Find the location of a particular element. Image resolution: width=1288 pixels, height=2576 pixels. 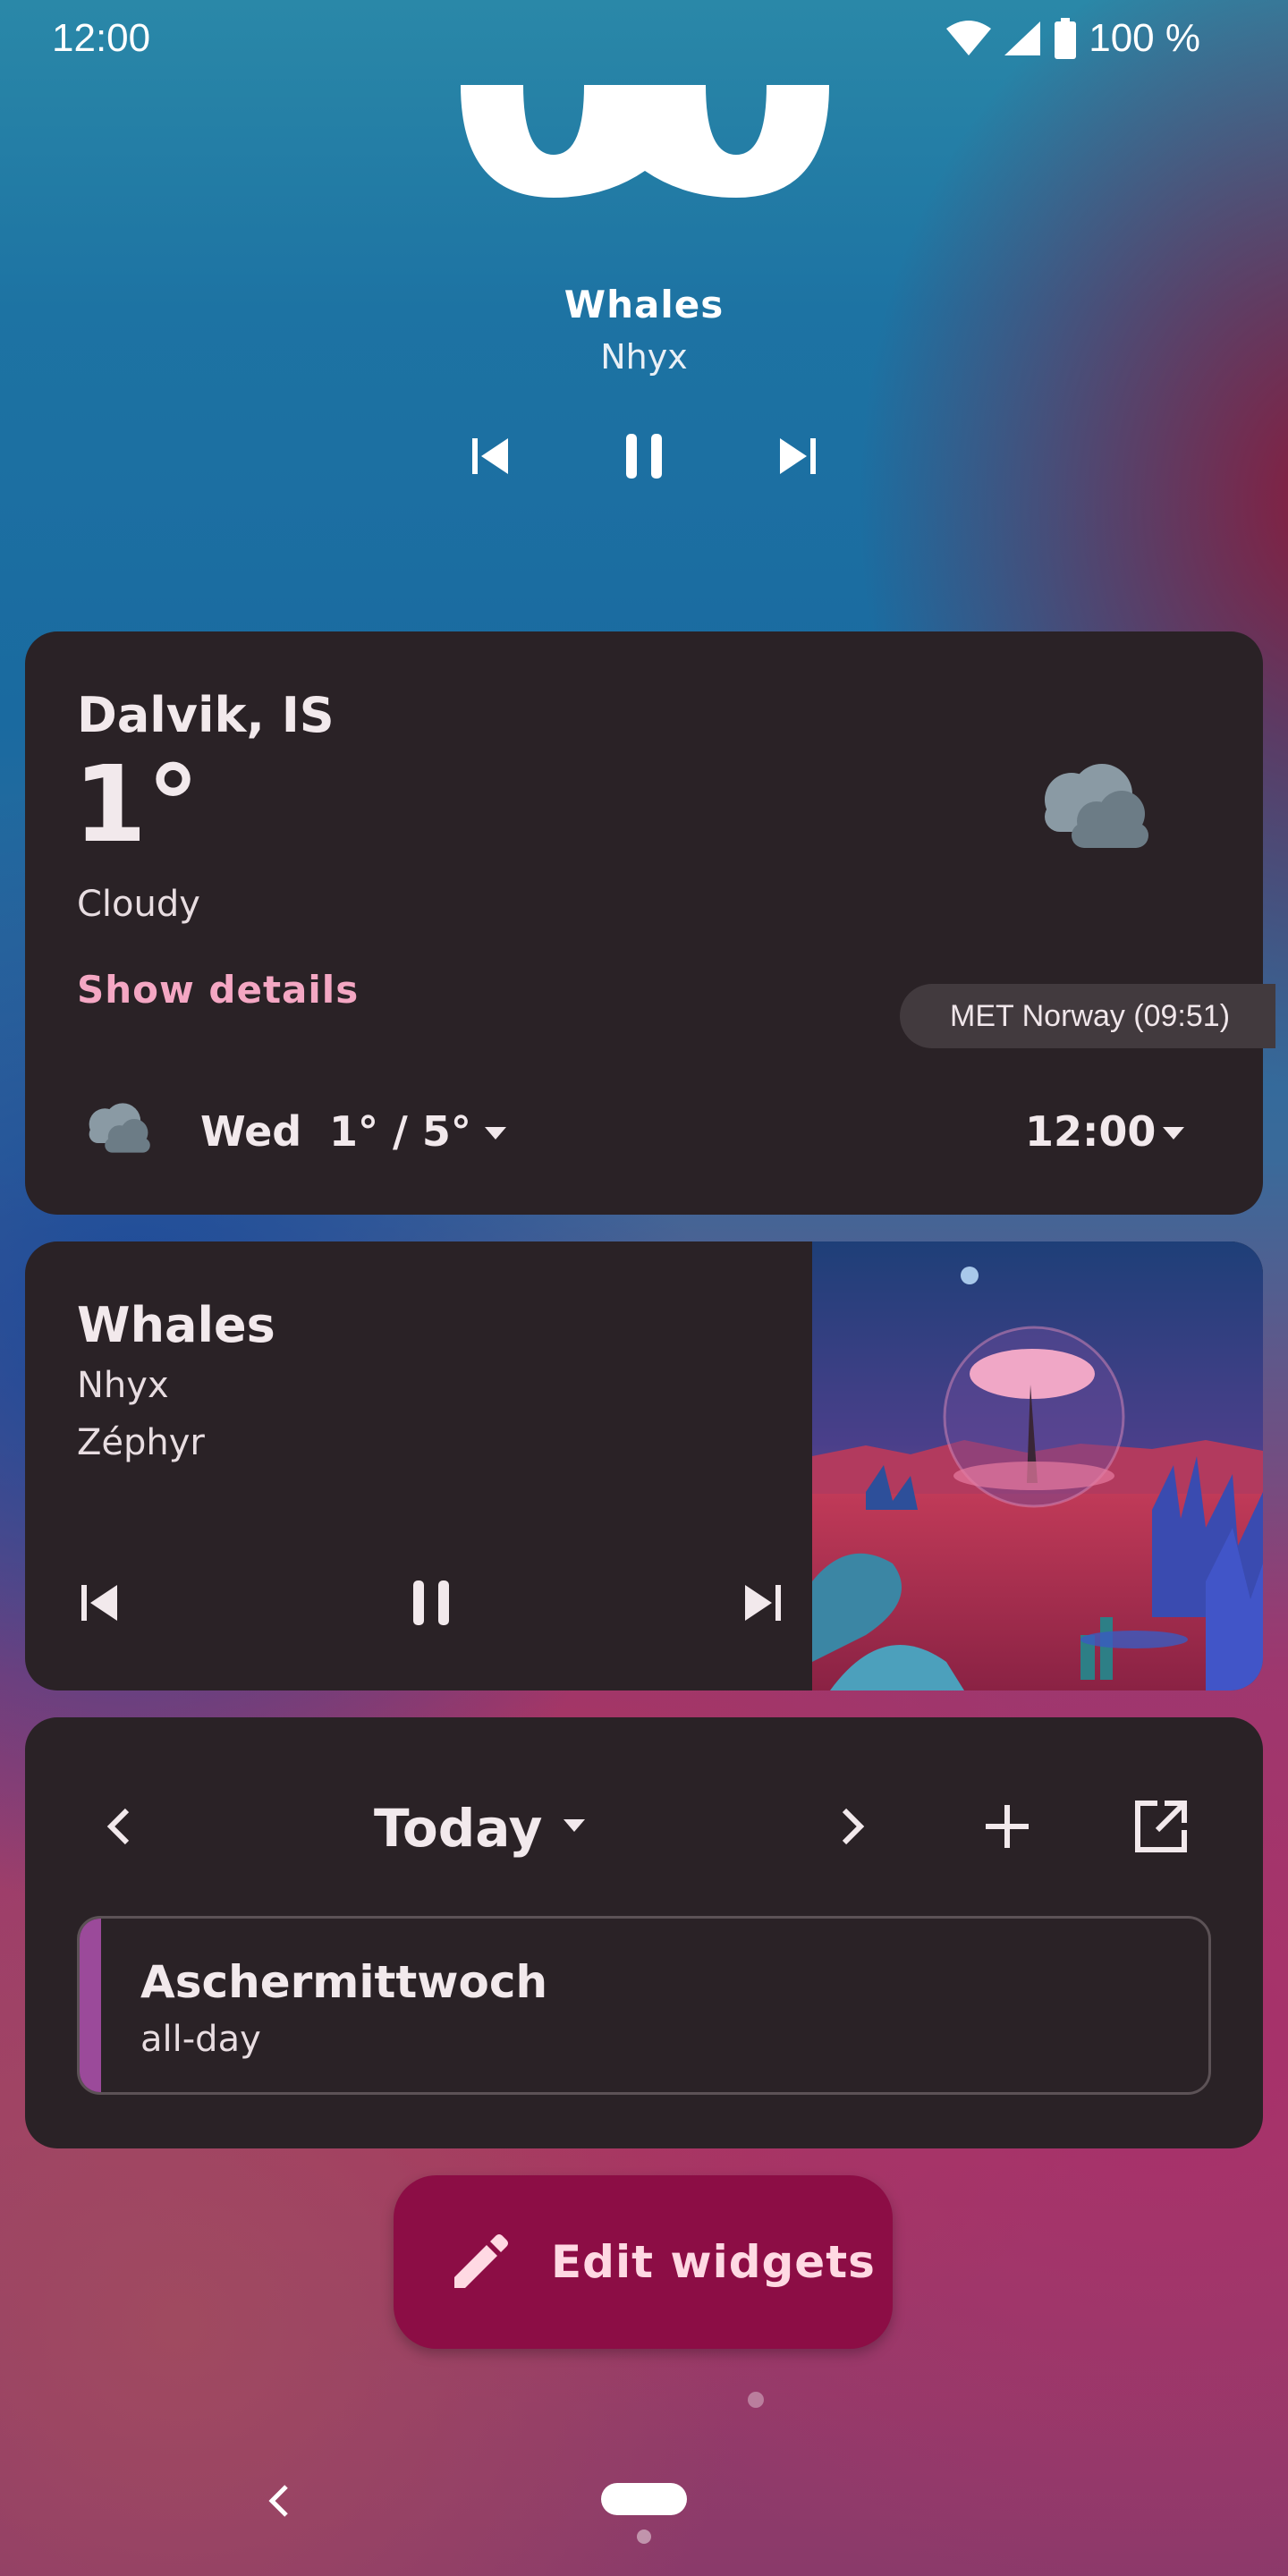

album-cover-image is located at coordinates (1037, 1465).